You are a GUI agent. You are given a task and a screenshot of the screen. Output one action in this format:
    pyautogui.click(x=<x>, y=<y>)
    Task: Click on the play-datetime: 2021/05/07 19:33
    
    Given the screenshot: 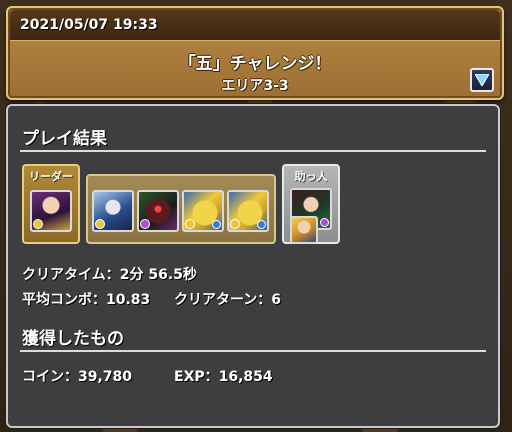 What is the action you would take?
    pyautogui.click(x=89, y=25)
    